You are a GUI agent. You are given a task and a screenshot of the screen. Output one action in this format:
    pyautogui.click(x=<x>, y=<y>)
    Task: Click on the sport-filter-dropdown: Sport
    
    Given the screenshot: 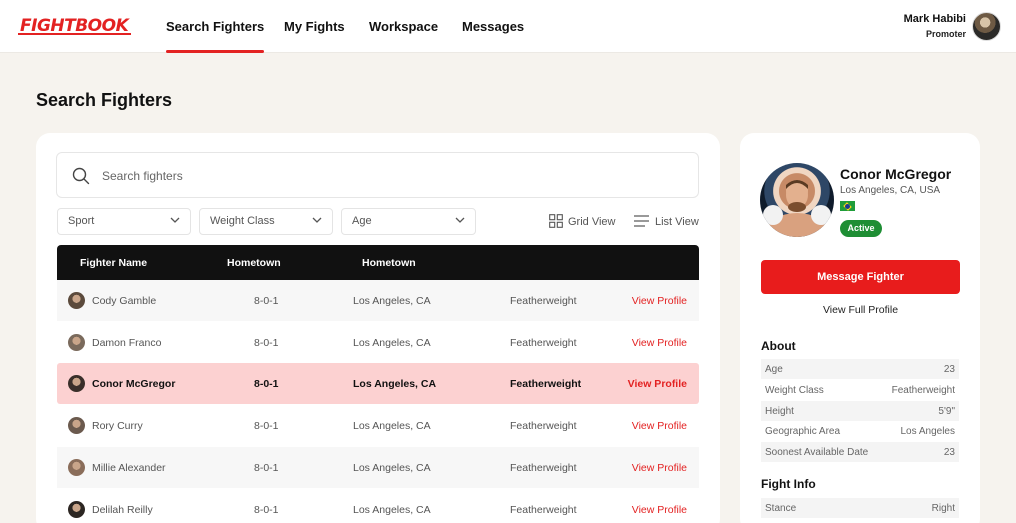 What is the action you would take?
    pyautogui.click(x=124, y=221)
    